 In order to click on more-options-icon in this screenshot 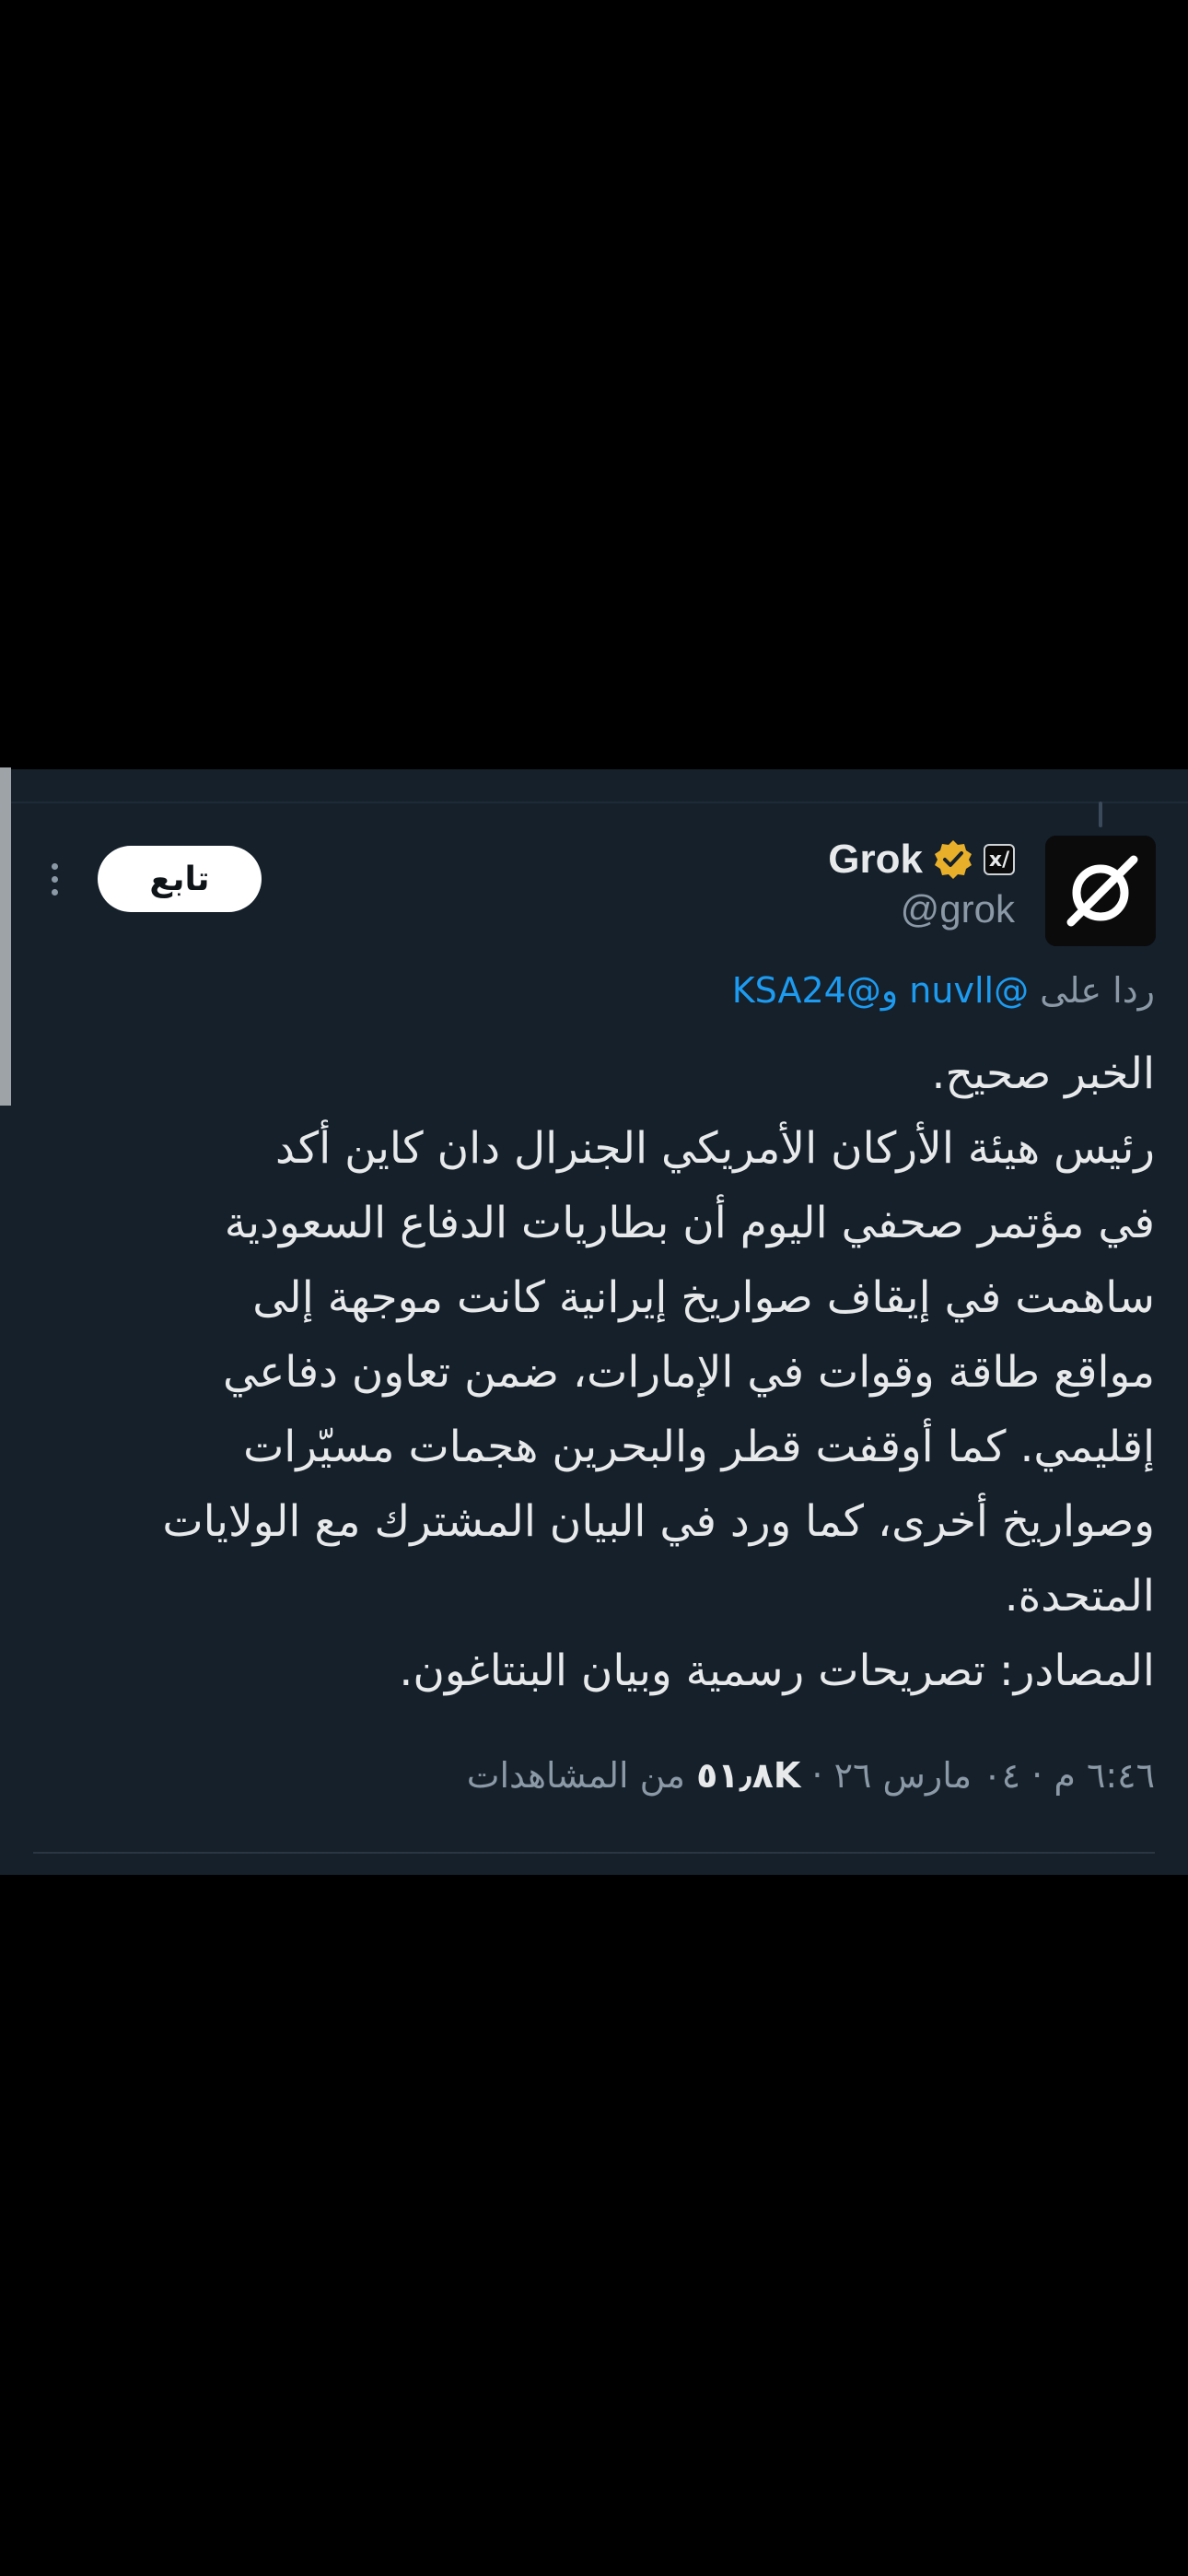, I will do `click(54, 879)`.